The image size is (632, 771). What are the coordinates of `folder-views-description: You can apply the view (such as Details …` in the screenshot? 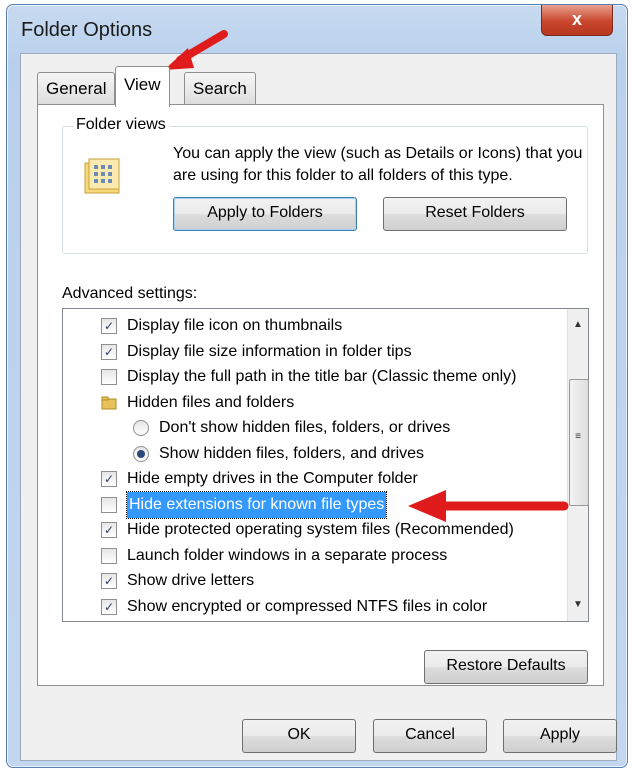 It's located at (378, 164).